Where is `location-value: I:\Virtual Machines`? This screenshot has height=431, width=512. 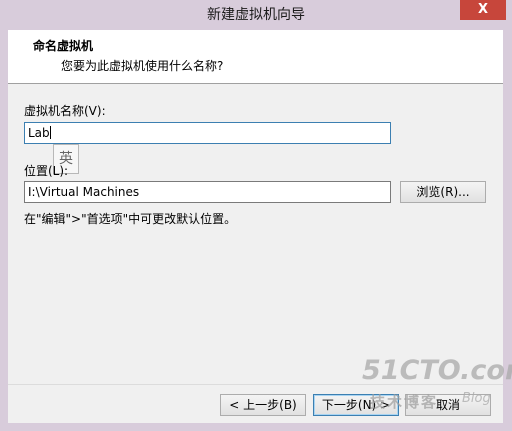
location-value: I:\Virtual Machines is located at coordinates (84, 192).